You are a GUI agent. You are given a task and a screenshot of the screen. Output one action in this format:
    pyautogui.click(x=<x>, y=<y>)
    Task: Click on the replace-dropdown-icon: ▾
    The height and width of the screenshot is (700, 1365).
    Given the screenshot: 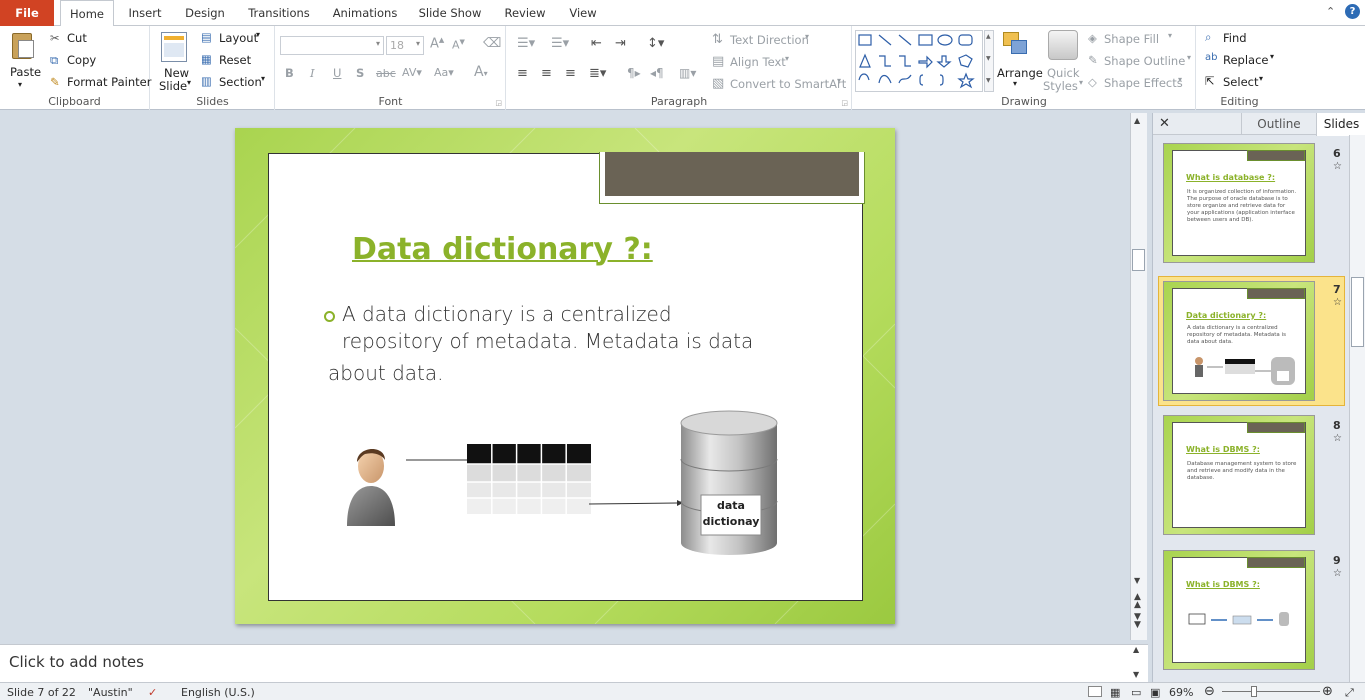 What is the action you would take?
    pyautogui.click(x=1272, y=56)
    